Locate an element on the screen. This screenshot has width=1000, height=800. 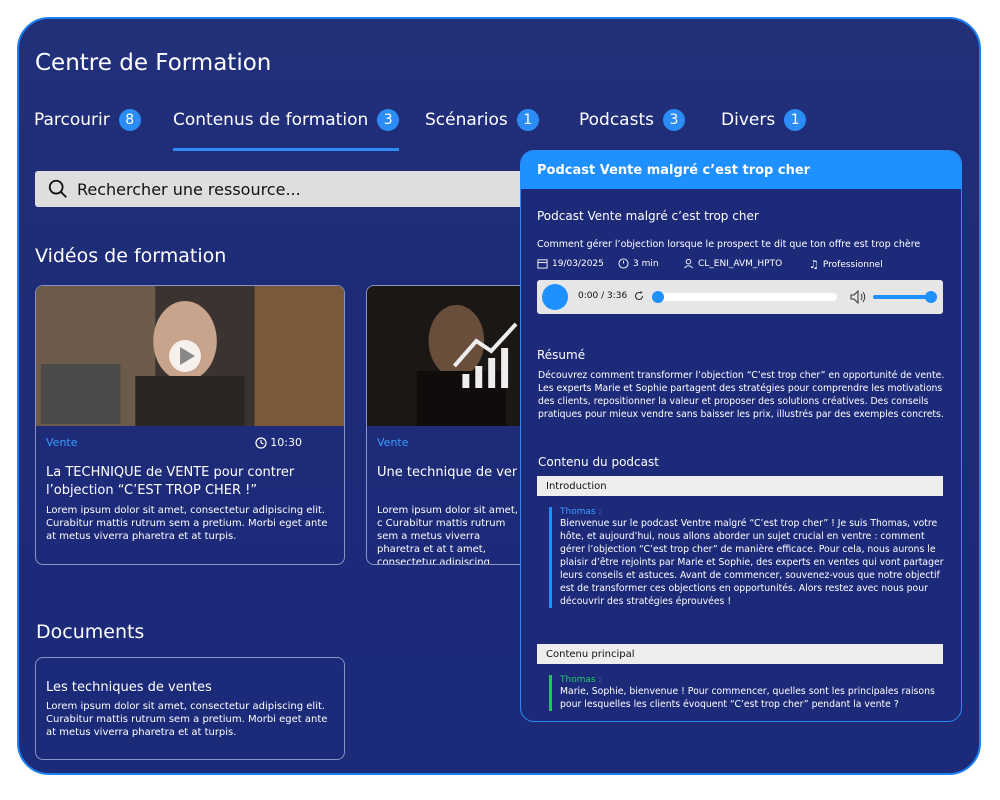
podcast-code: CL_ENI_AVM_HPTO is located at coordinates (732, 263).